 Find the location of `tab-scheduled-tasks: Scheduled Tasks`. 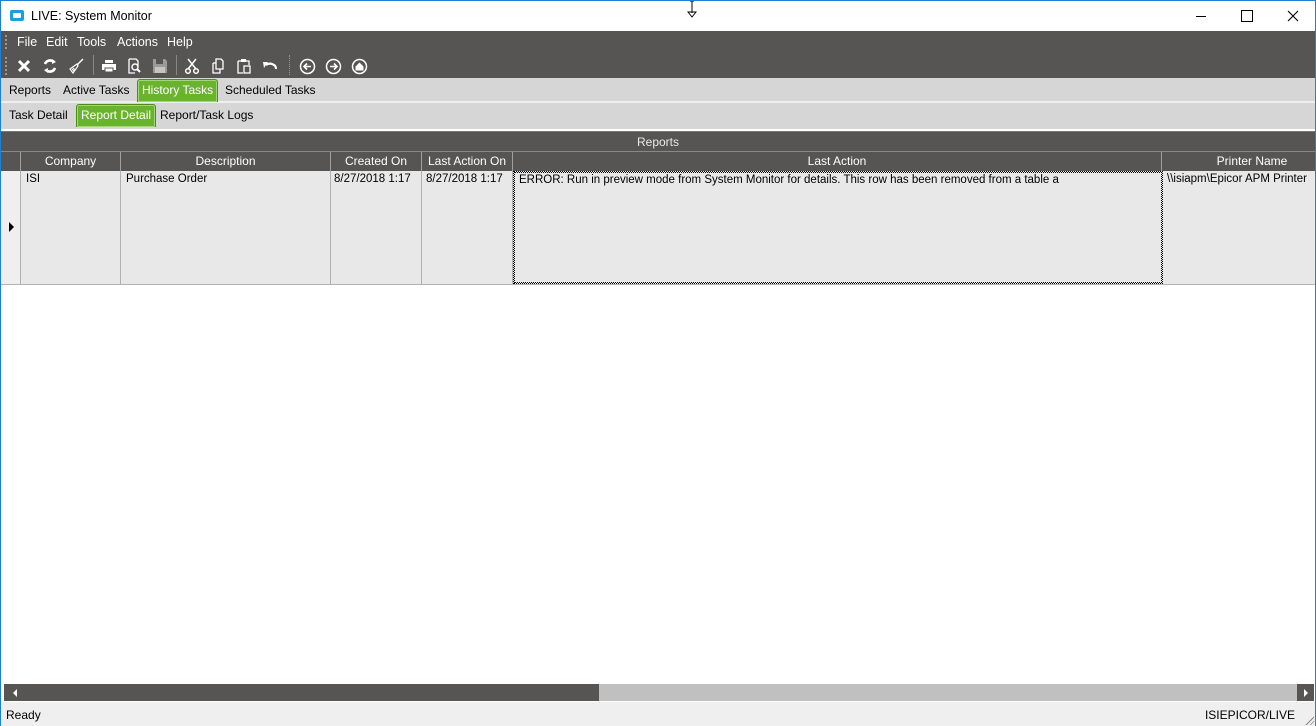

tab-scheduled-tasks: Scheduled Tasks is located at coordinates (270, 90).